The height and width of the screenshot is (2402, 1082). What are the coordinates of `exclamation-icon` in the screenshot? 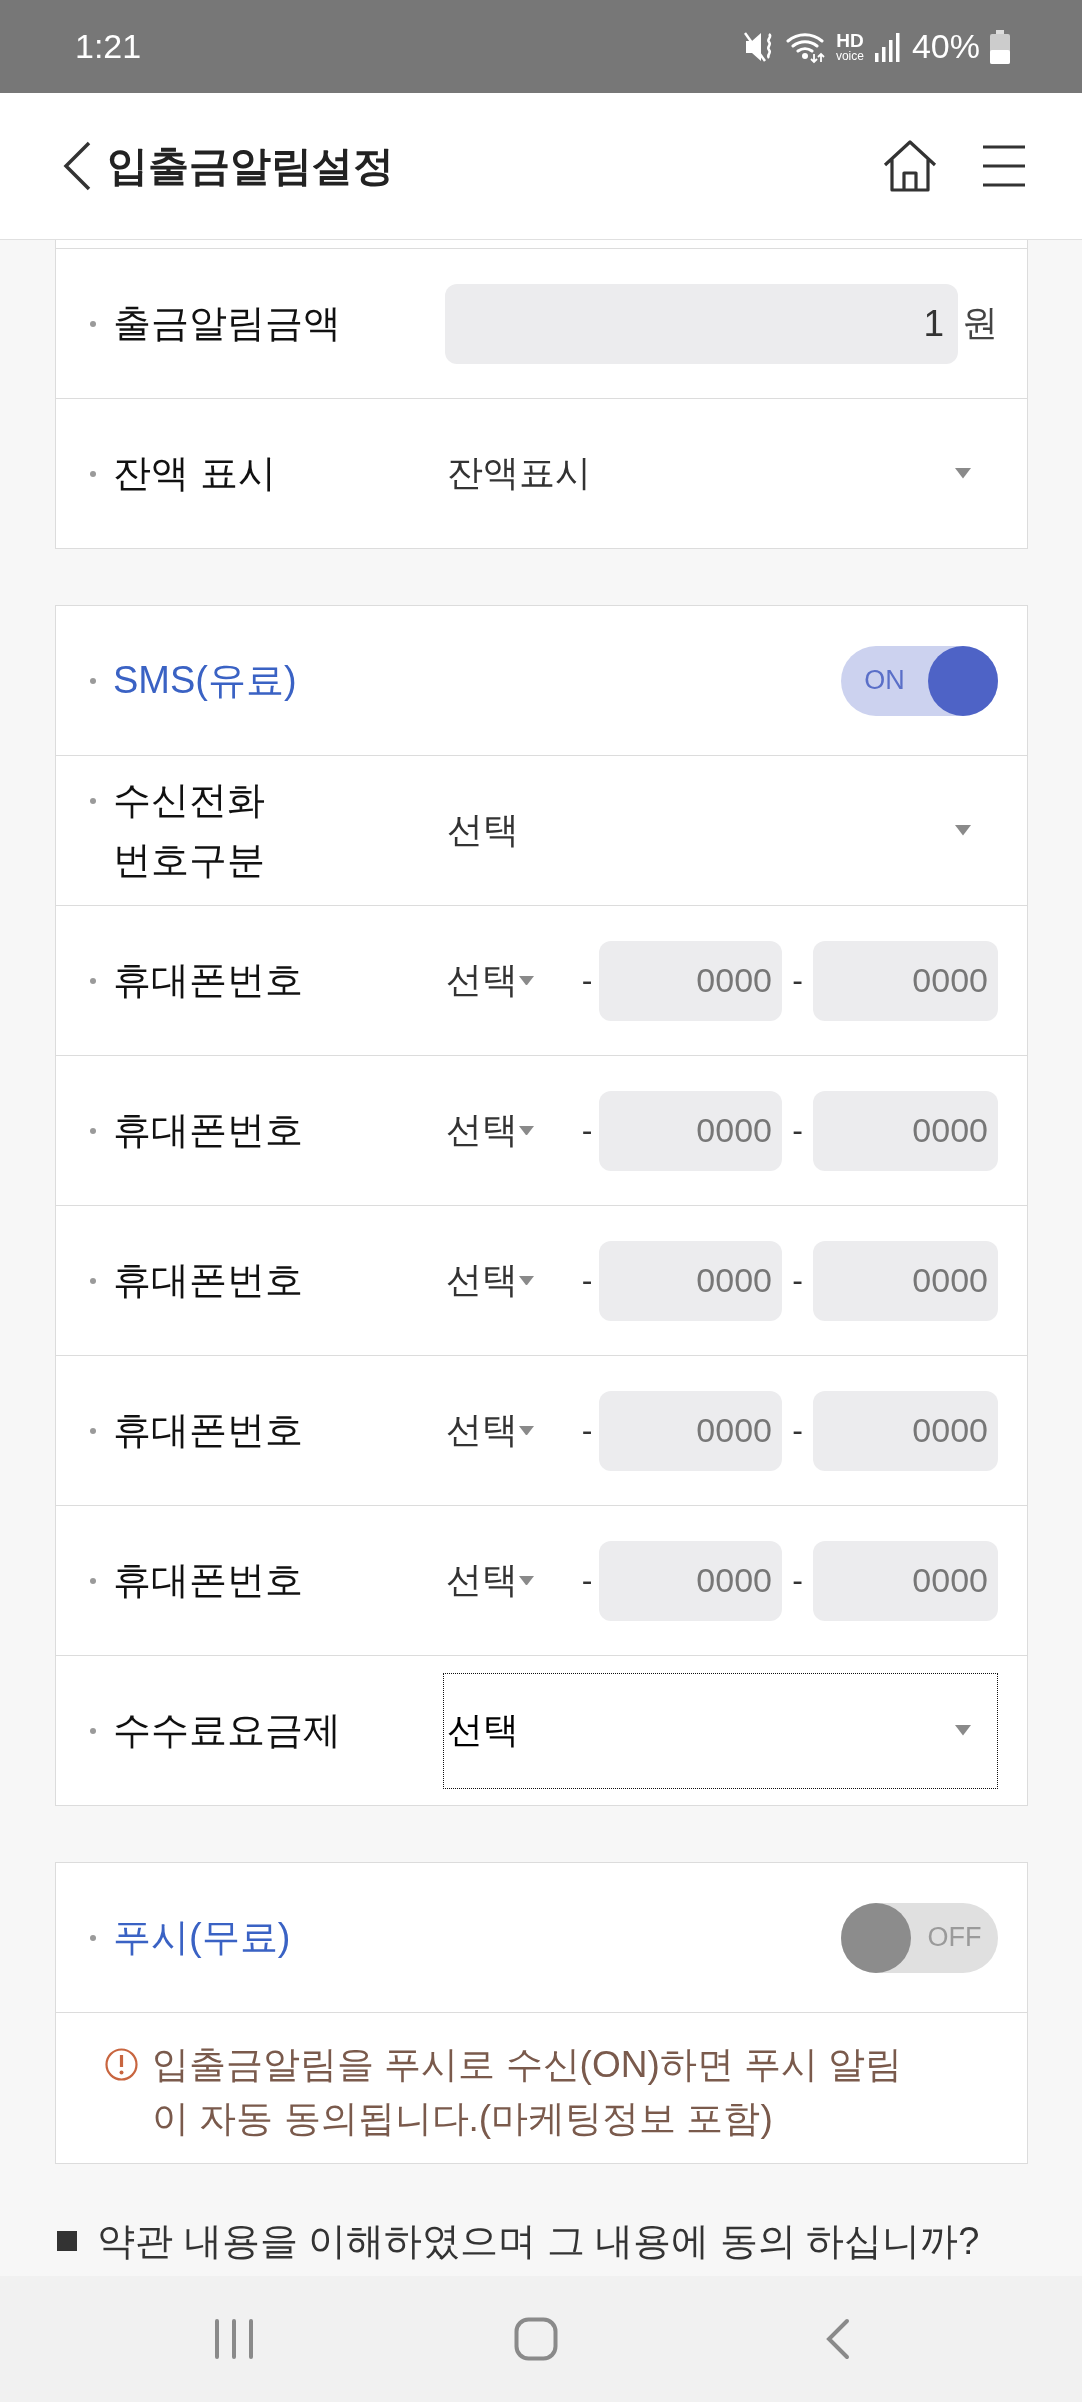 It's located at (121, 2064).